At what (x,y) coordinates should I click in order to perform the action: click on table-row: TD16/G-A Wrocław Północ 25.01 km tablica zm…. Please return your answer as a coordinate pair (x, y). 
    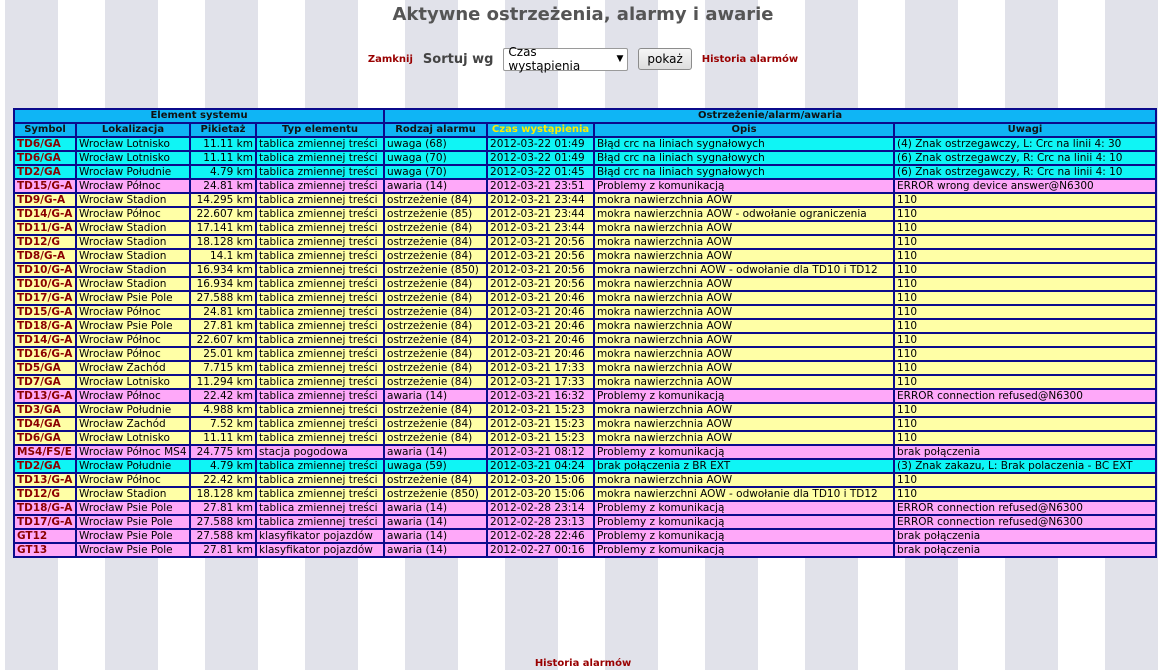
    Looking at the image, I should click on (585, 354).